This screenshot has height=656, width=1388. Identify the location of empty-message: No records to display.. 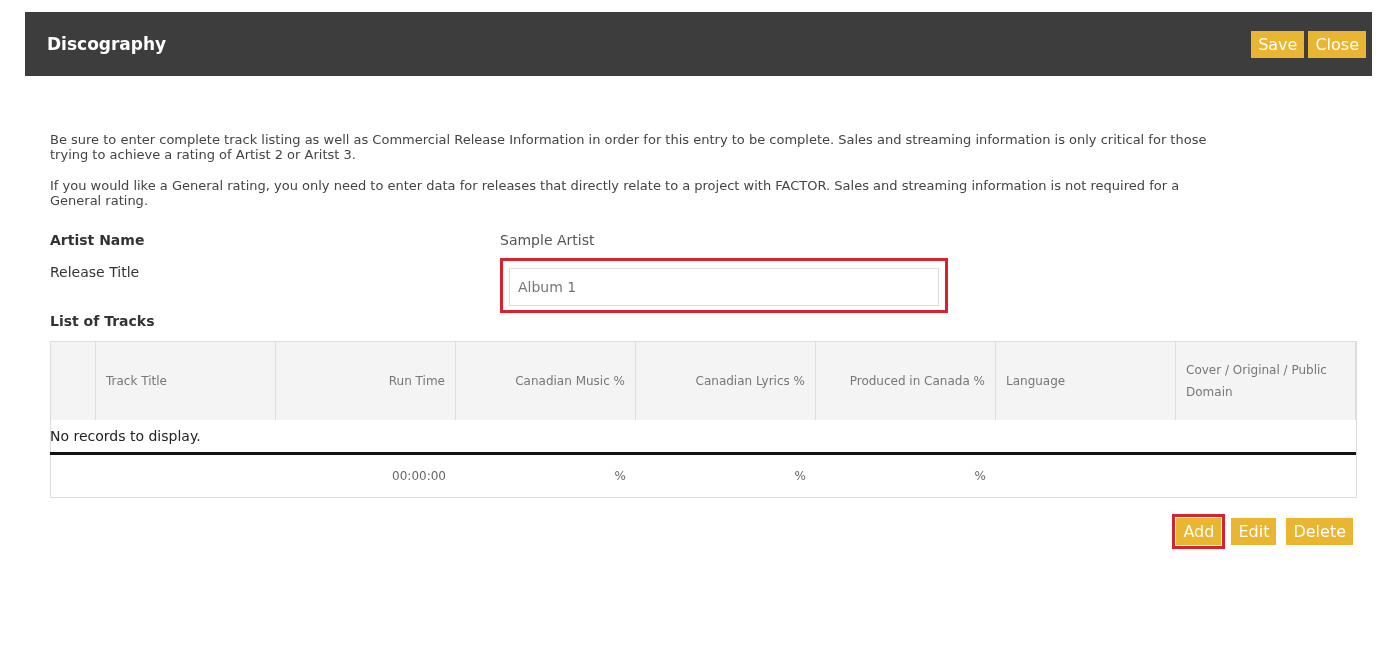
(703, 437).